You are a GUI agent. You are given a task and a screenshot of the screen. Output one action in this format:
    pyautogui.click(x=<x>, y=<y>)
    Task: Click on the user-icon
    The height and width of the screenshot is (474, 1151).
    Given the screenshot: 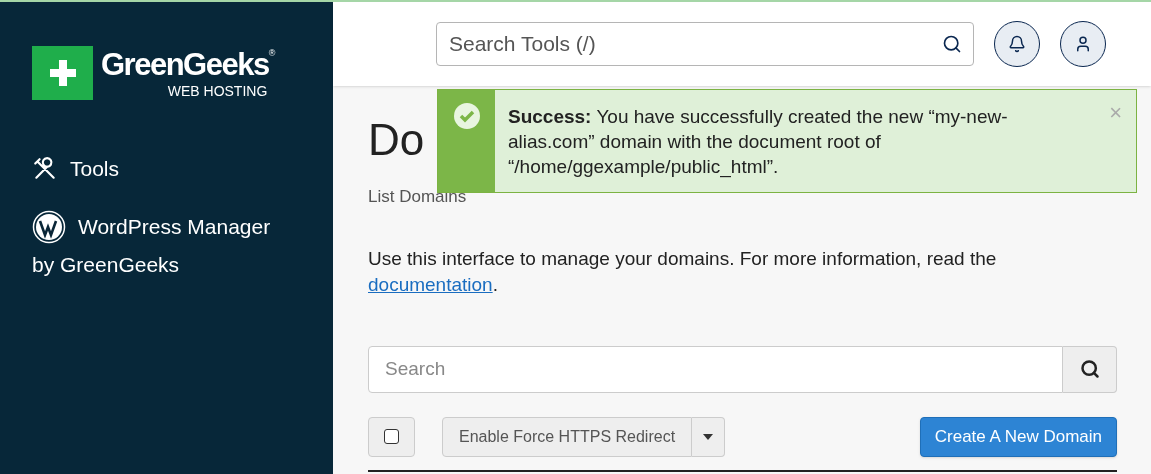 What is the action you would take?
    pyautogui.click(x=1083, y=44)
    